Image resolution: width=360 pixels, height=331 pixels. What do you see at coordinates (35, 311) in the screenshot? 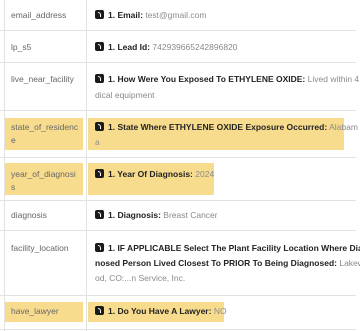
I see `field-name: have_lawyer` at bounding box center [35, 311].